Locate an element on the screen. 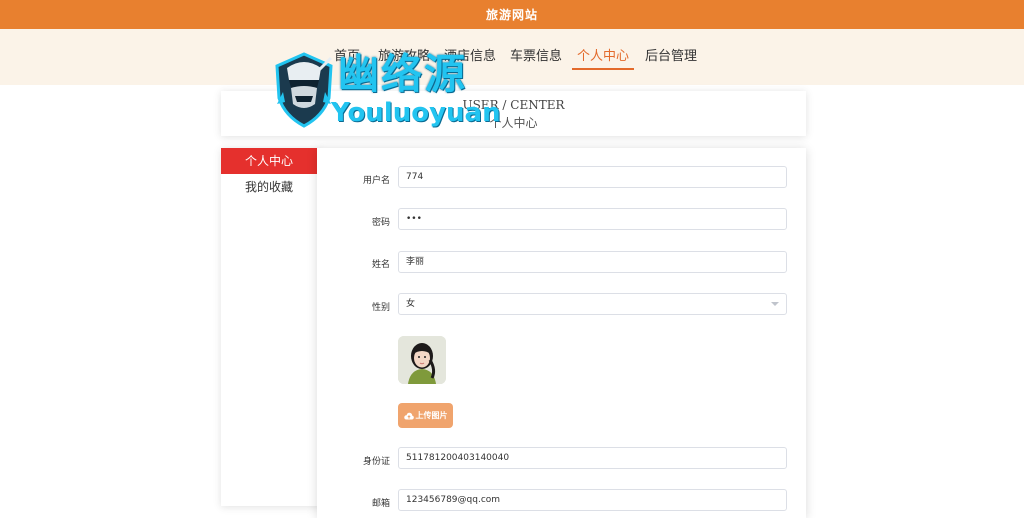  name-field: 李丽 is located at coordinates (592, 262).